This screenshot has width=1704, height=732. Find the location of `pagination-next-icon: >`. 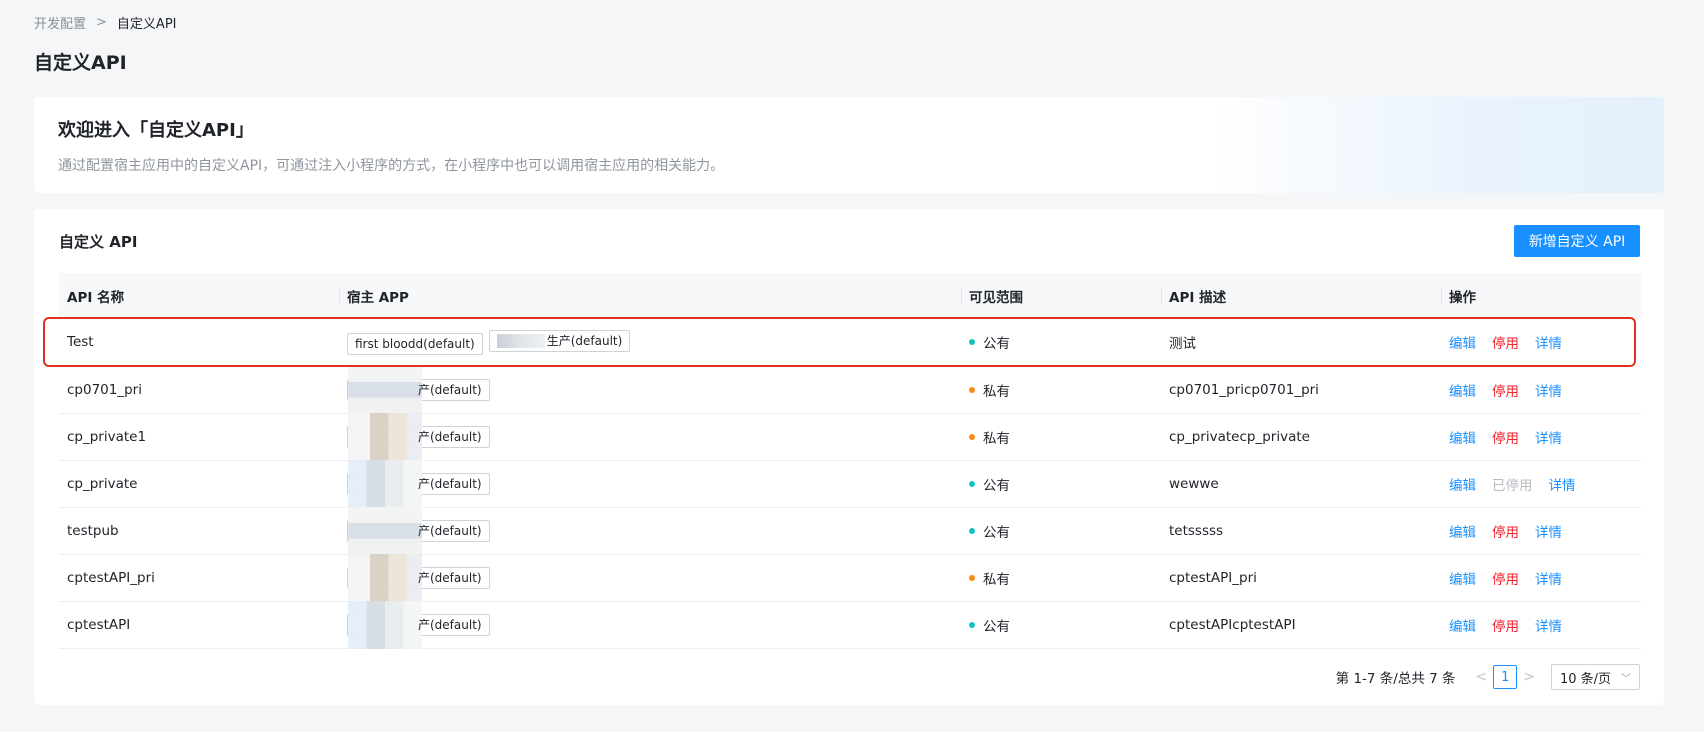

pagination-next-icon: > is located at coordinates (1529, 677).